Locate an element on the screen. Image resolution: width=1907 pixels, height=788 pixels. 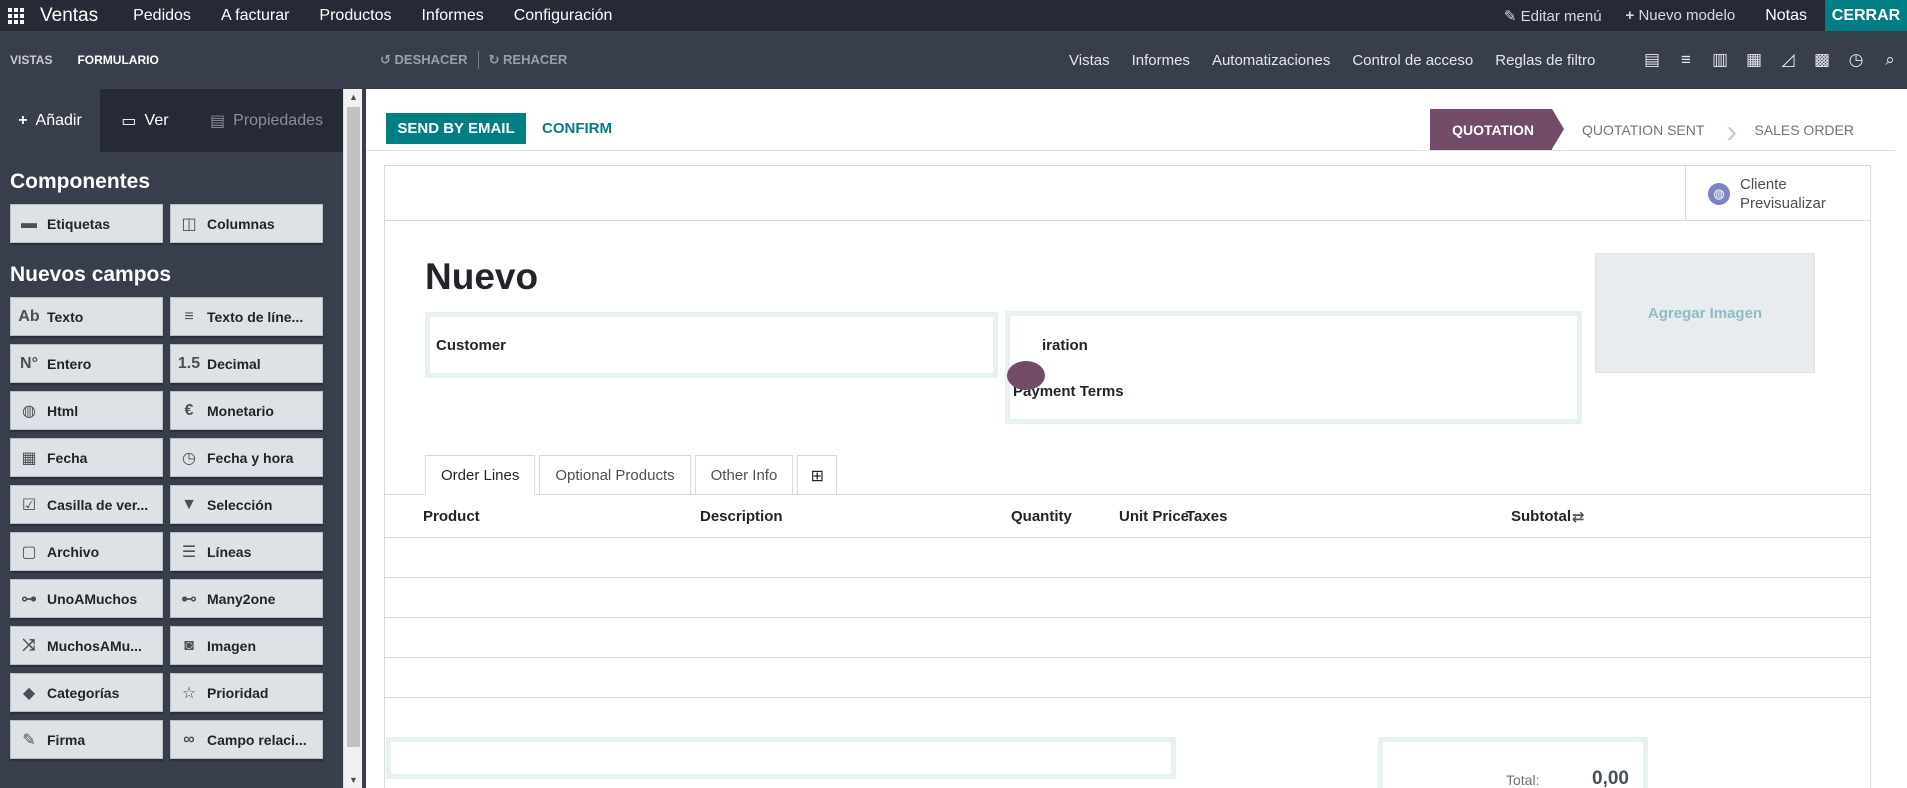
field-file: ▢ Archivo is located at coordinates (86, 551).